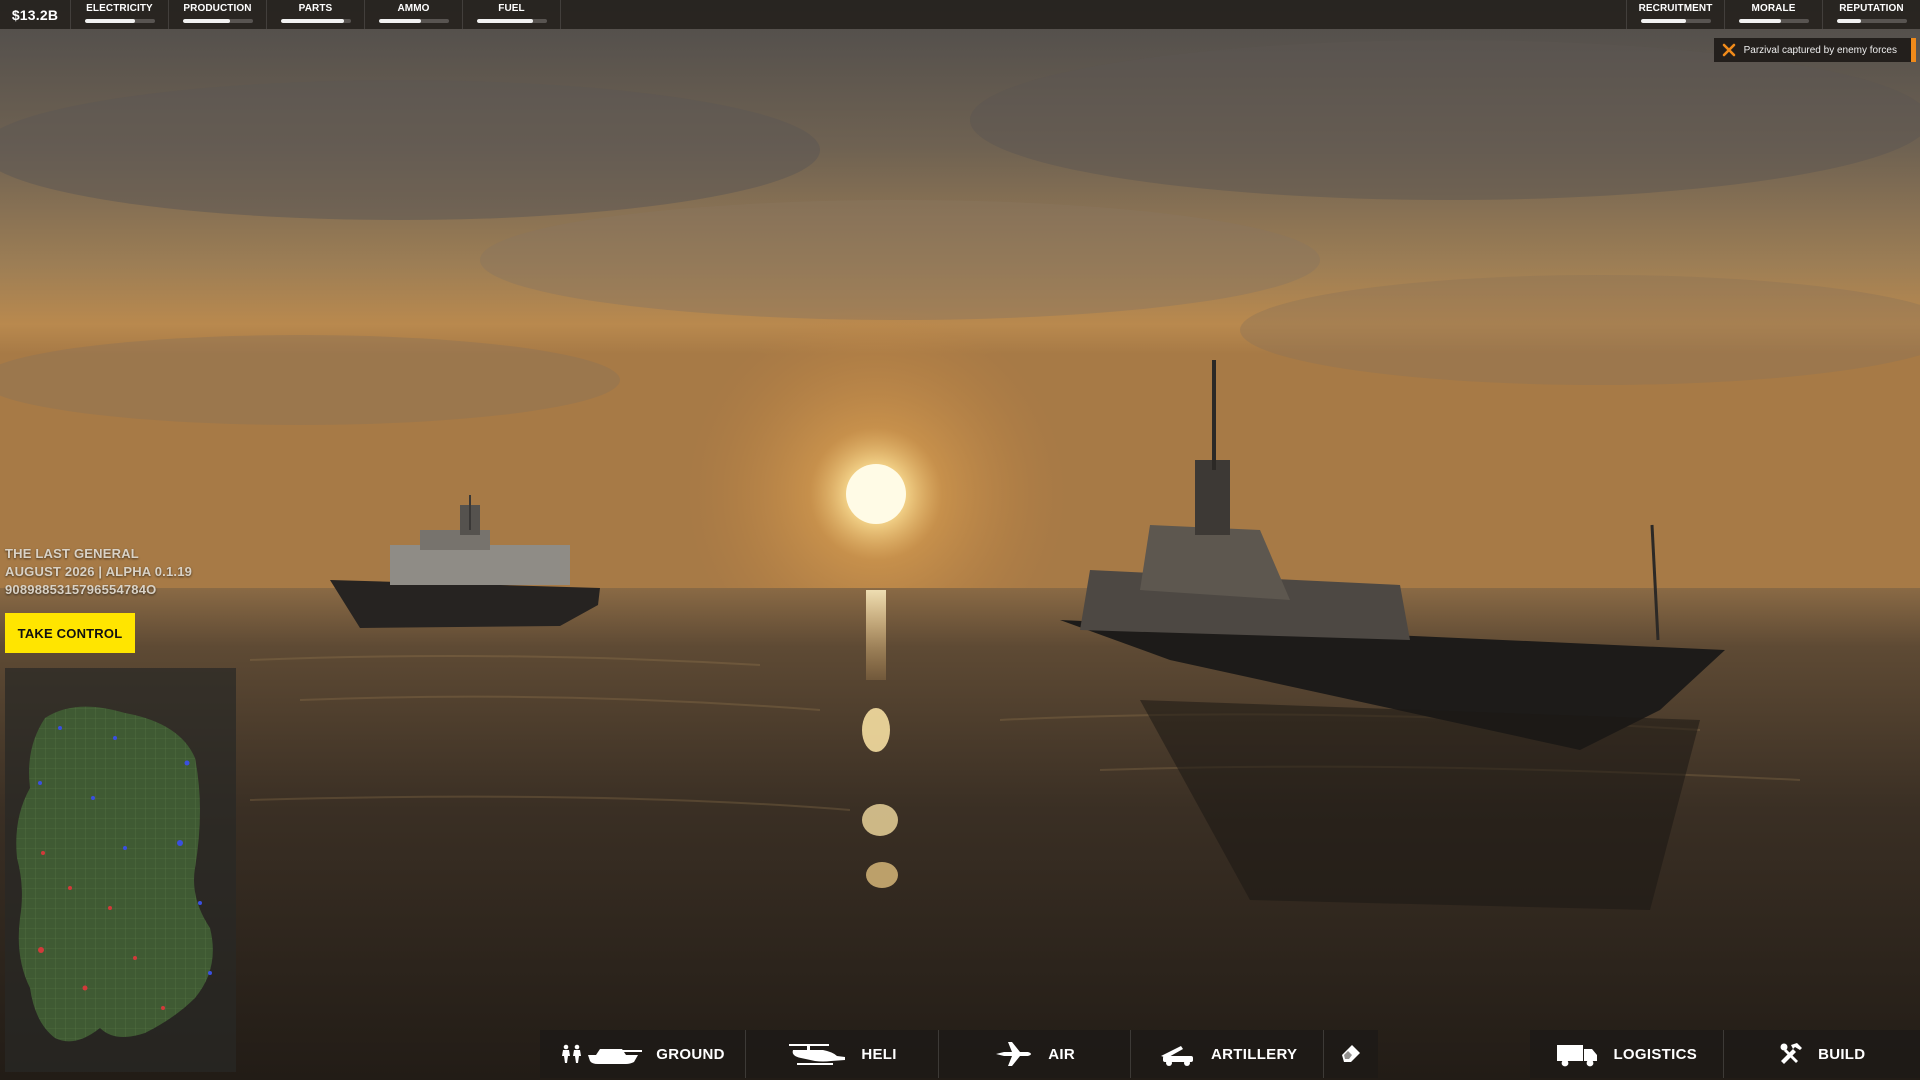  I want to click on resource-parts: PARTS, so click(316, 14).